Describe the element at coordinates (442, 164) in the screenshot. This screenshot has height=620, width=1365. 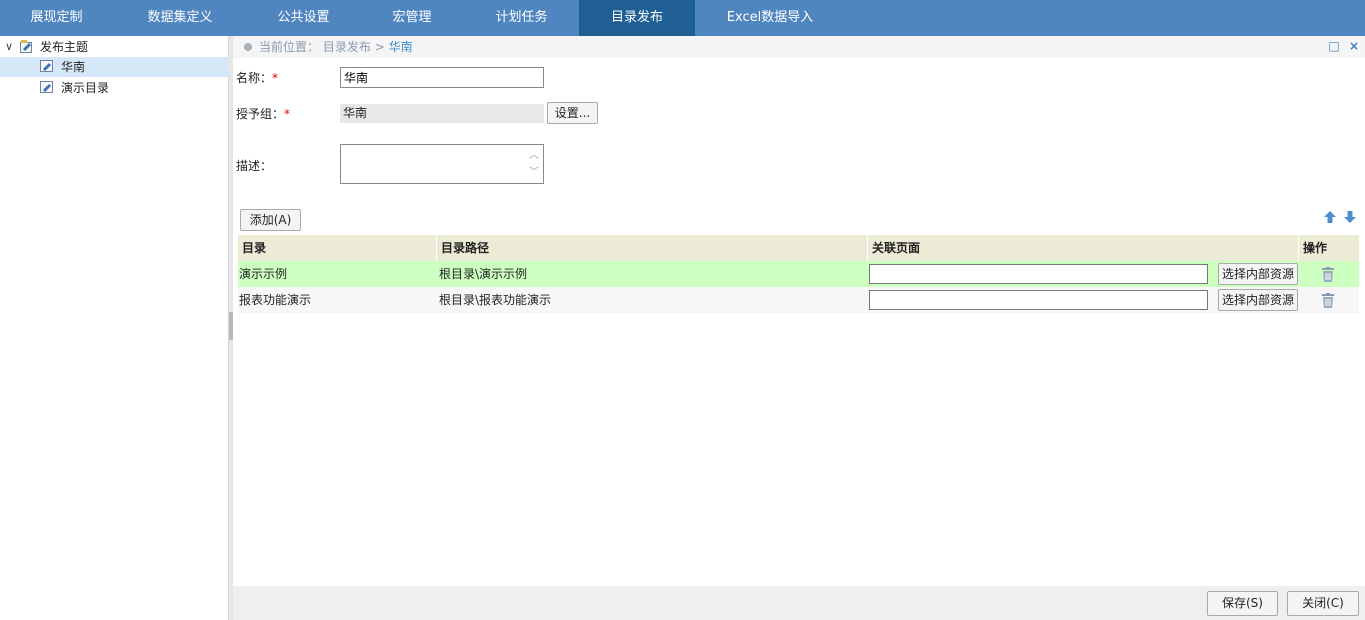
I see `description-textarea: ︿ ﹀` at that location.